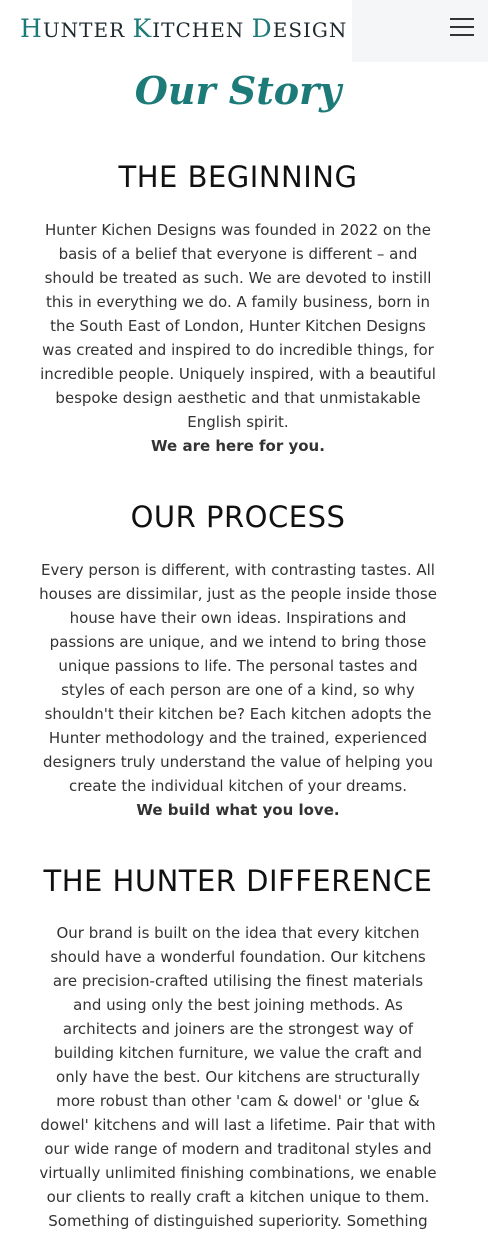 Image resolution: width=488 pixels, height=1239 pixels. What do you see at coordinates (310, 30) in the screenshot?
I see `logo-word-esign: ESIGN` at bounding box center [310, 30].